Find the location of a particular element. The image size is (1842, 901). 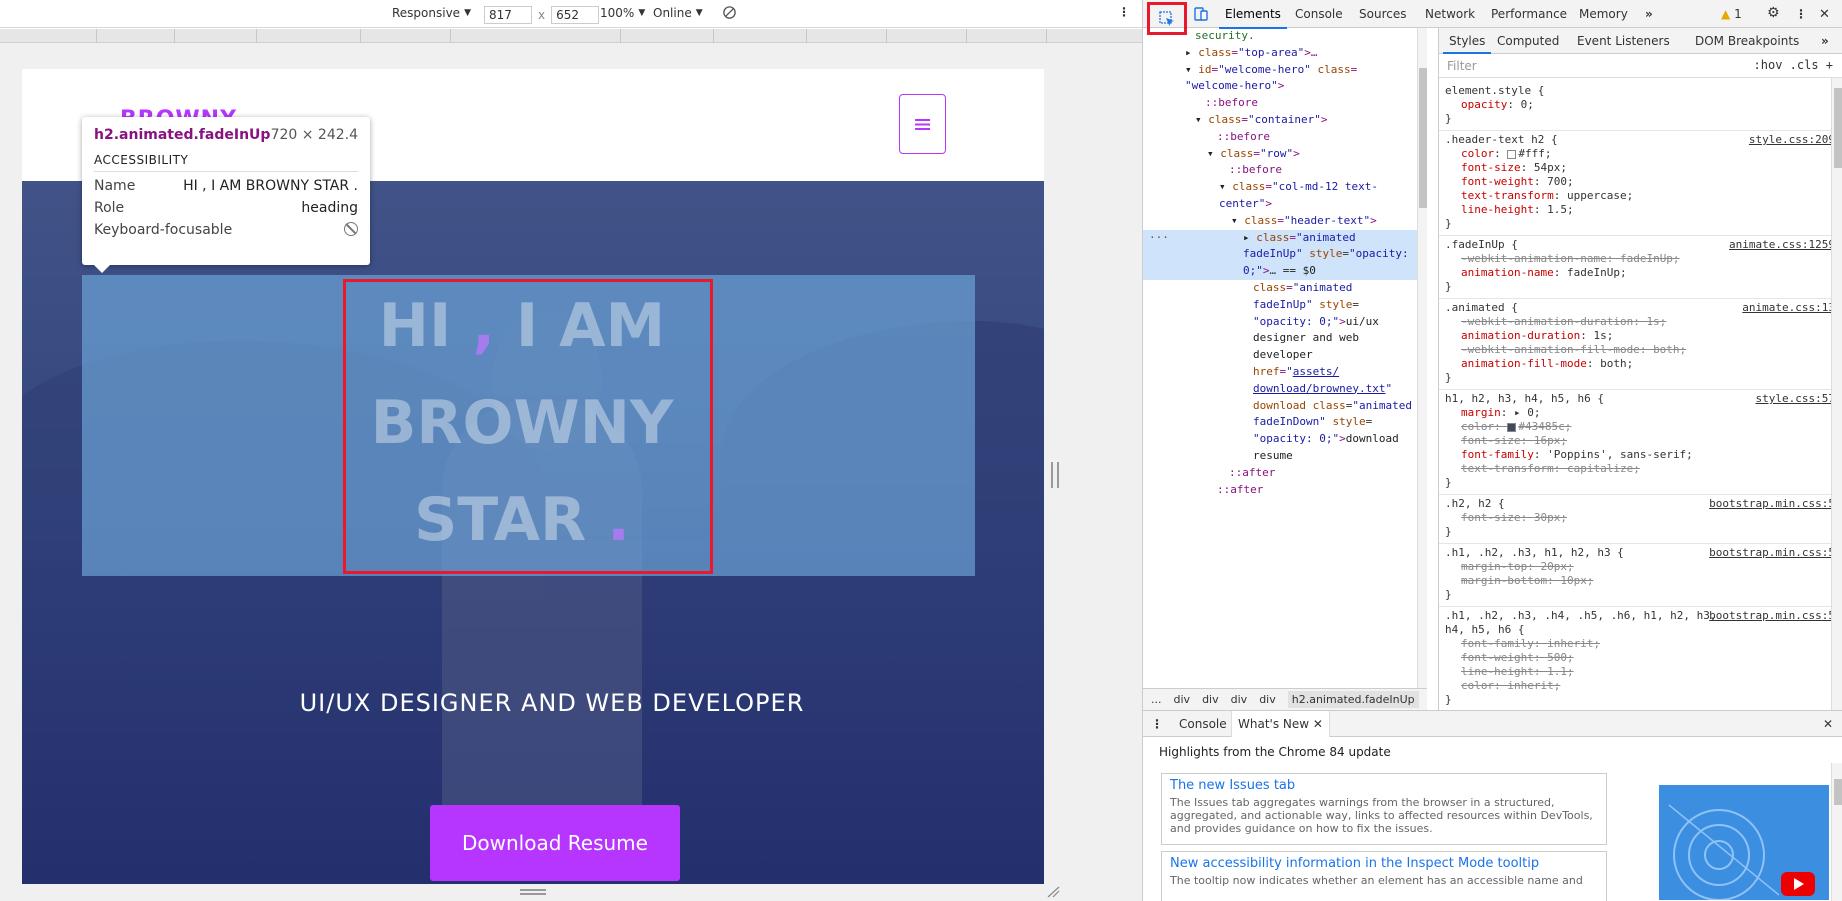

dom-node-line: designer and web is located at coordinates (1280, 338).